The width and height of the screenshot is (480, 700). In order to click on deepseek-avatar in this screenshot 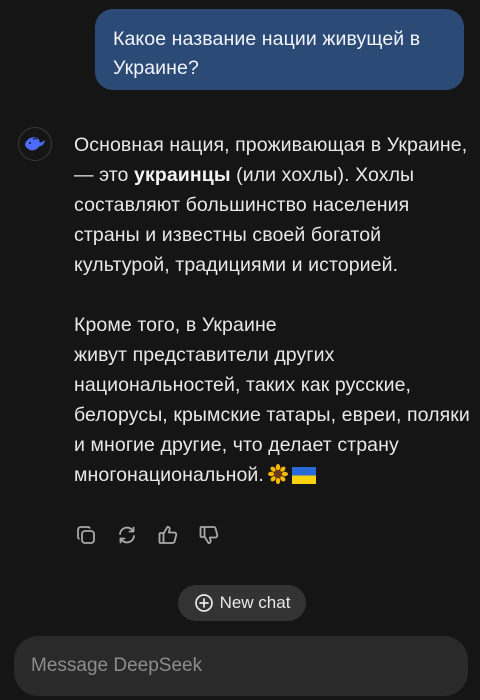, I will do `click(35, 144)`.